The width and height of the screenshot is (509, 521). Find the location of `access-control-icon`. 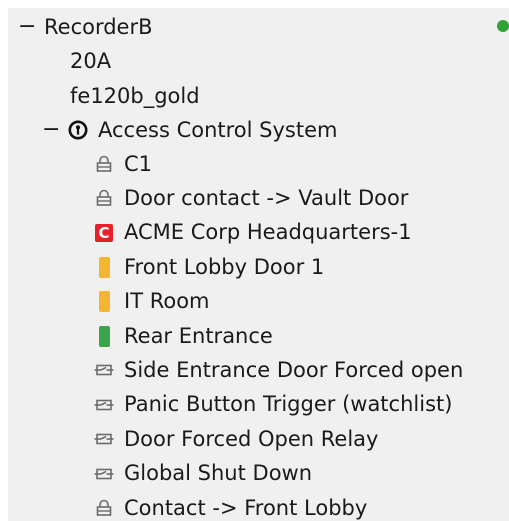

access-control-icon is located at coordinates (78, 130).